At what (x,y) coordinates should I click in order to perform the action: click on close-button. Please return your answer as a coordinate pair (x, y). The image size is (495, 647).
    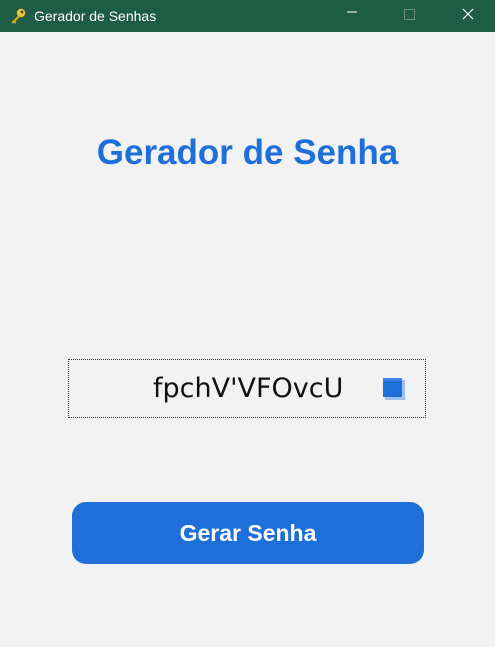
    Looking at the image, I should click on (469, 16).